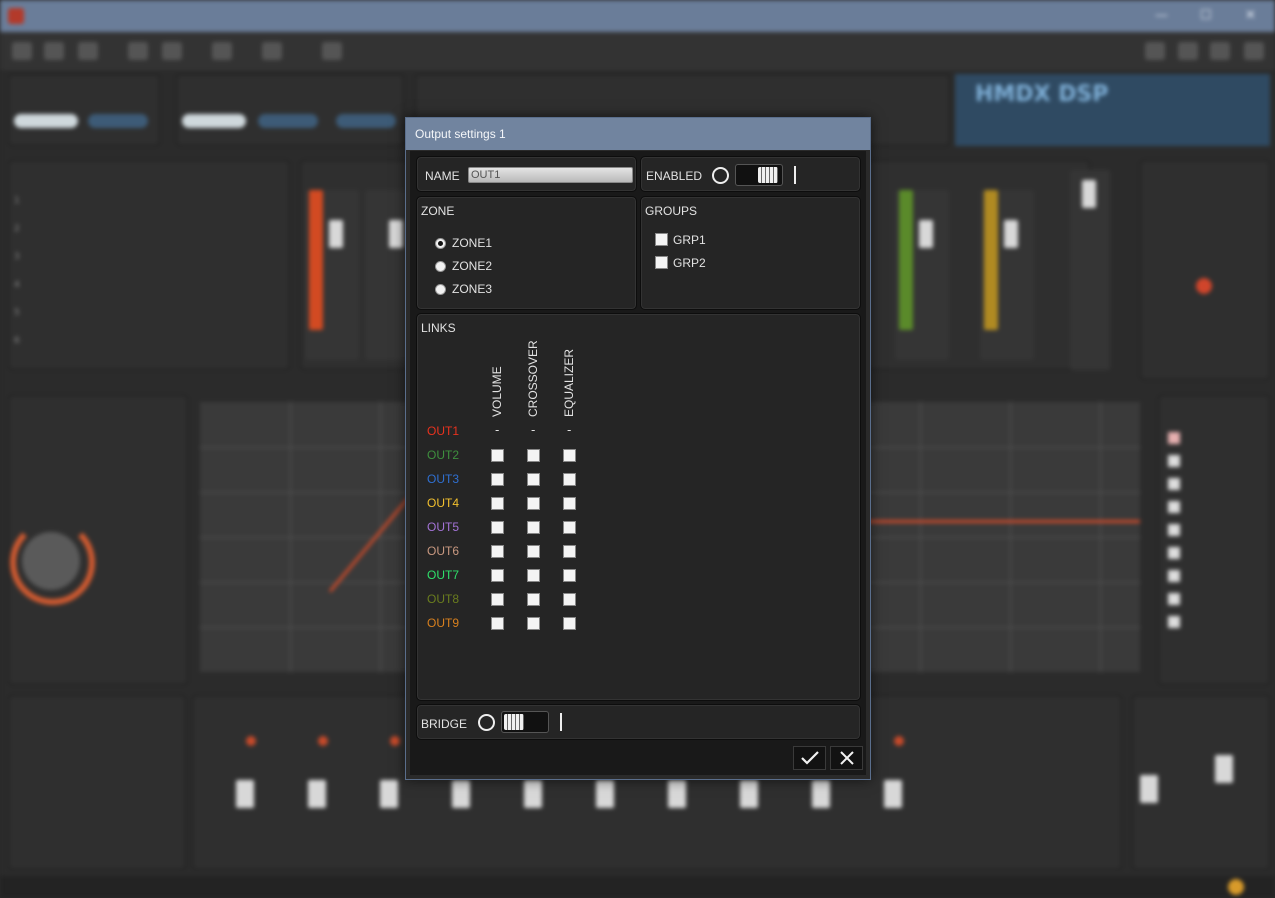  I want to click on output-label: OUT6, so click(443, 551).